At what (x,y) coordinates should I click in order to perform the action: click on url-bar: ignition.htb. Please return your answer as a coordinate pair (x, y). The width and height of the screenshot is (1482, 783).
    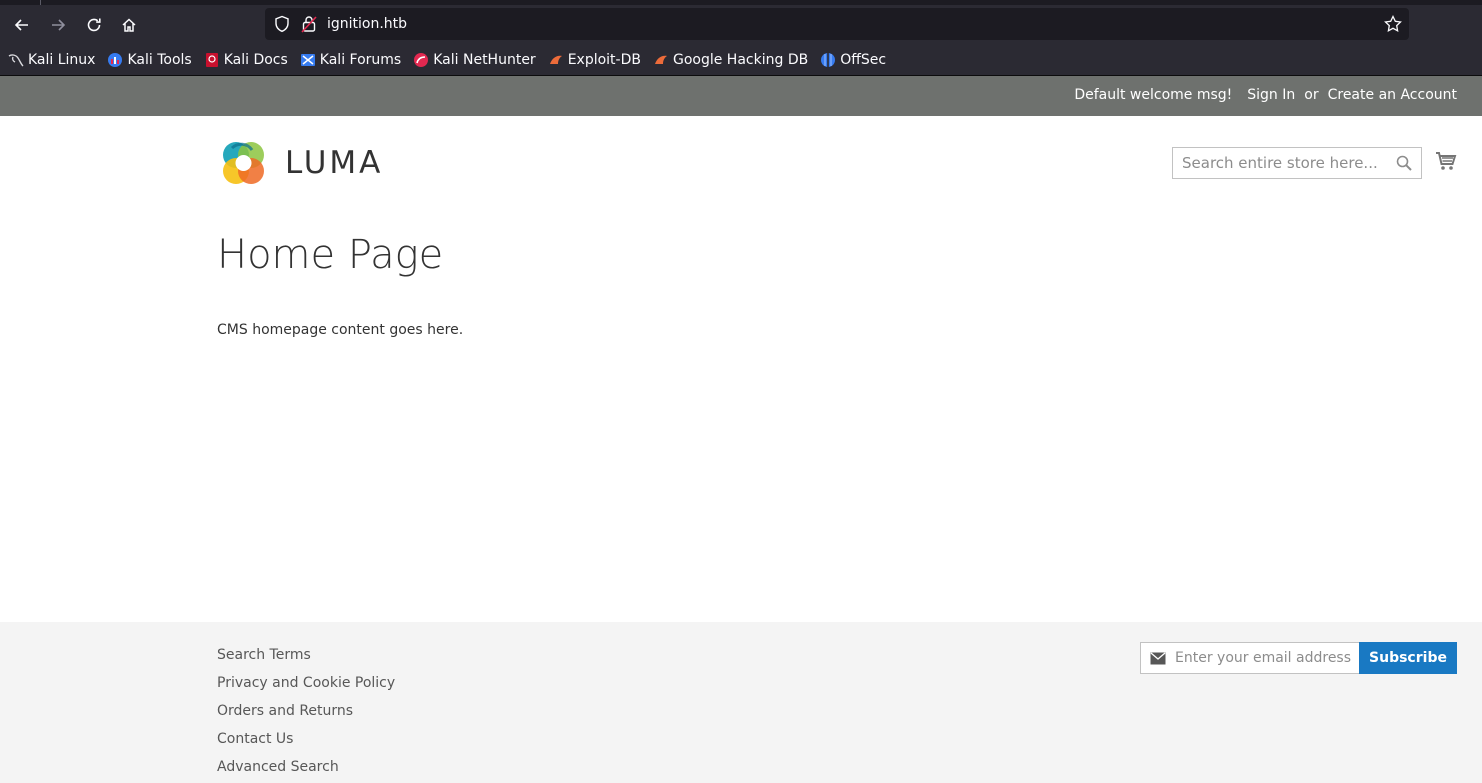
    Looking at the image, I should click on (837, 24).